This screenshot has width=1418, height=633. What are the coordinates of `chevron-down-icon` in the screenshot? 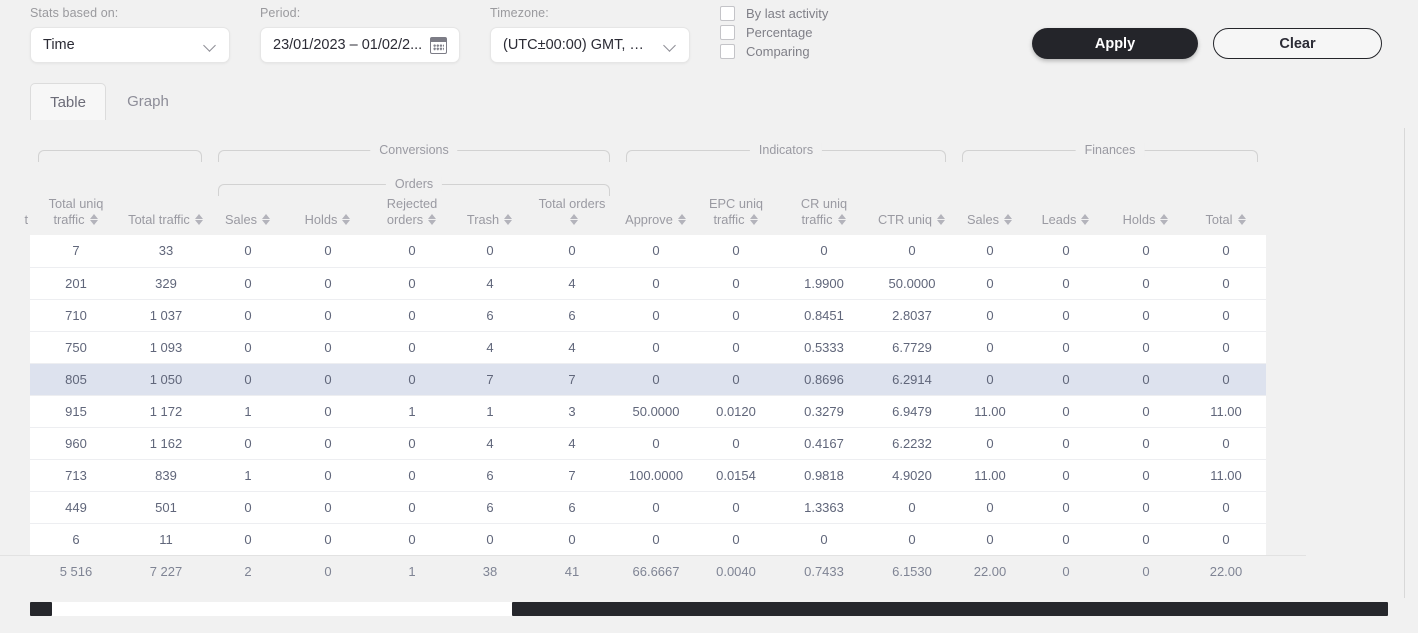 It's located at (210, 45).